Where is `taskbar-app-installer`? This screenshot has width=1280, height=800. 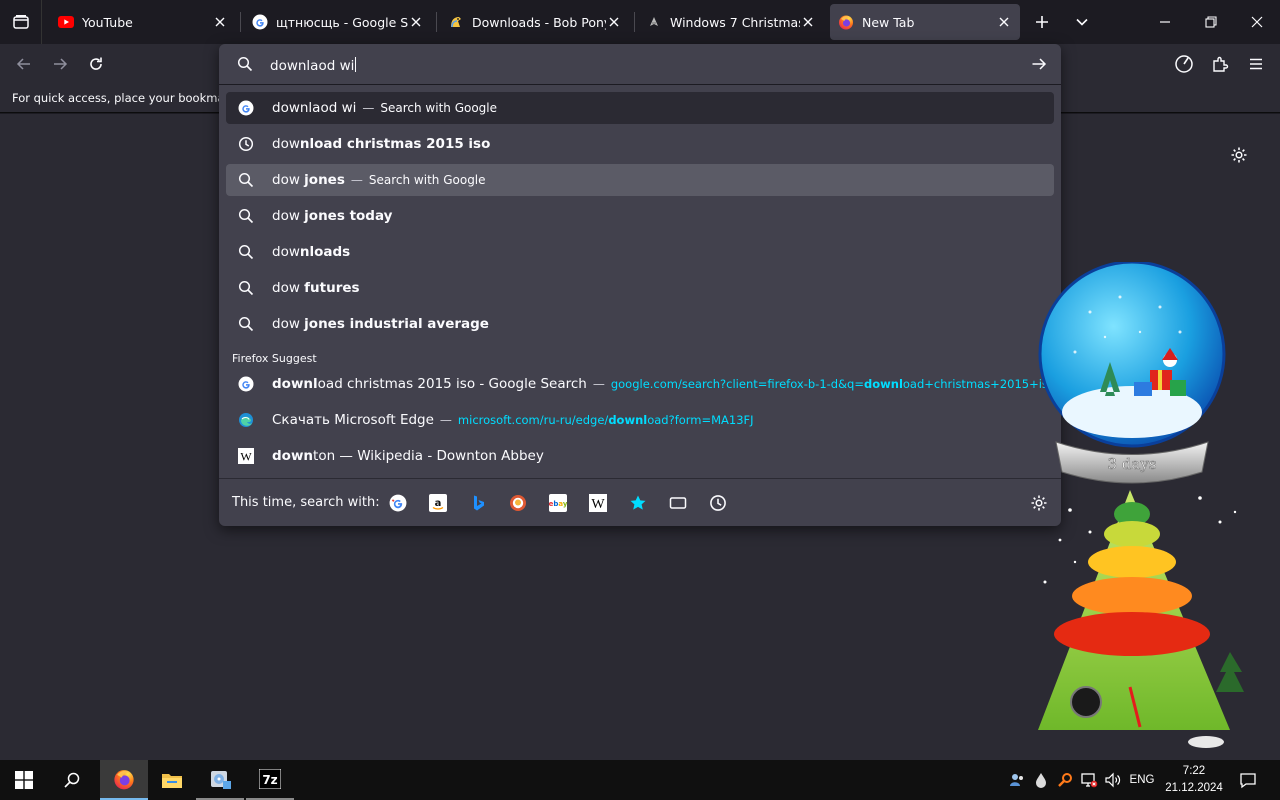 taskbar-app-installer is located at coordinates (220, 780).